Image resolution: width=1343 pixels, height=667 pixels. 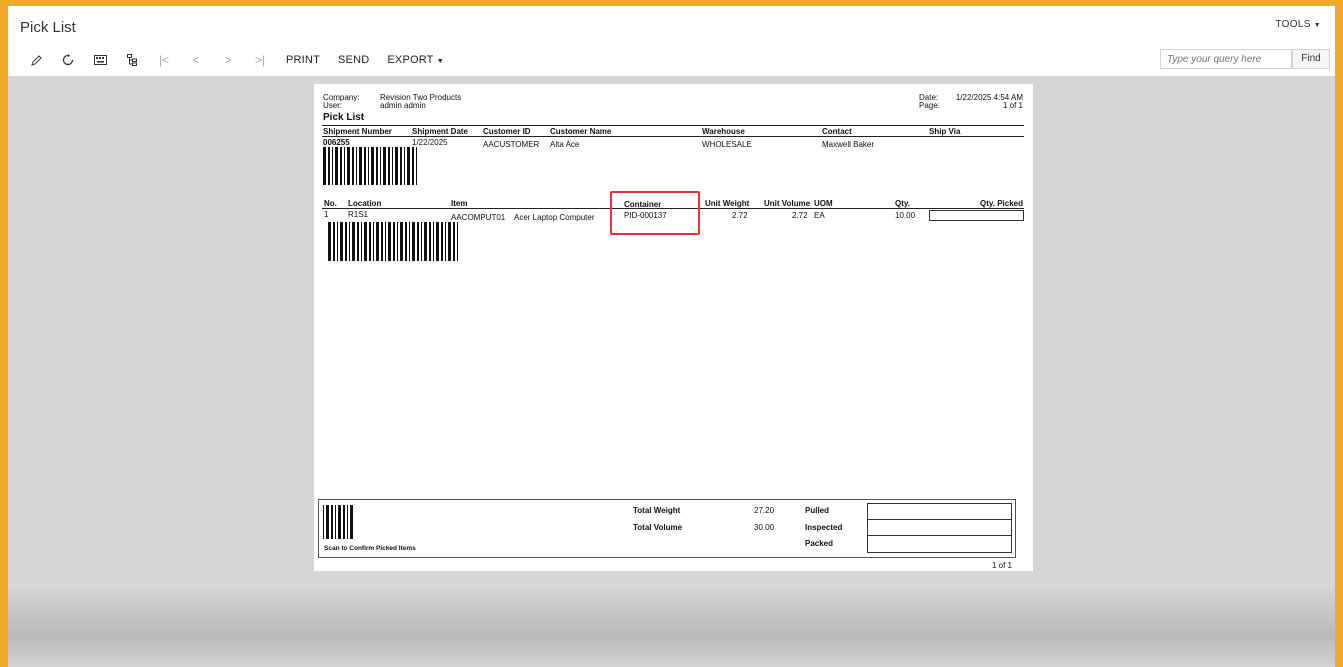 What do you see at coordinates (228, 60) in the screenshot?
I see `next-page-icon: >` at bounding box center [228, 60].